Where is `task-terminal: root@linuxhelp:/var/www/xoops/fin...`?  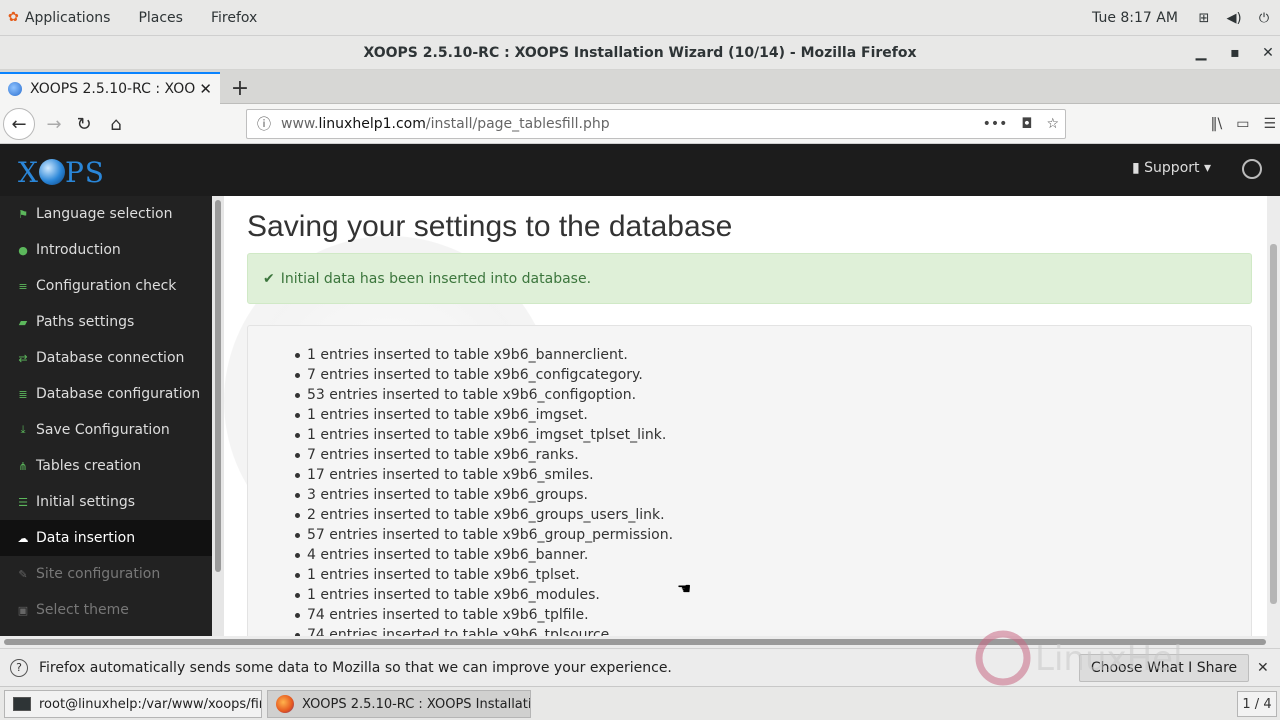 task-terminal: root@linuxhelp:/var/www/xoops/fin... is located at coordinates (133, 704).